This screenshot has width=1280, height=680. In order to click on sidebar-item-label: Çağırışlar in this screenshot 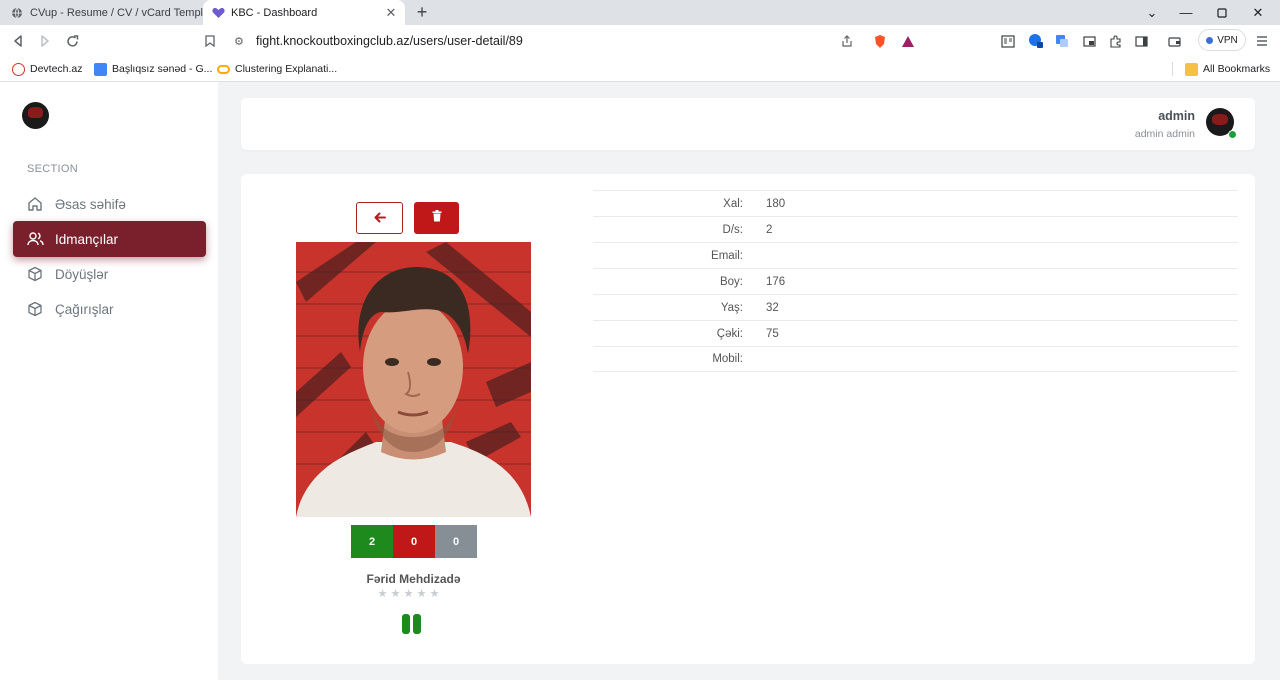, I will do `click(84, 309)`.